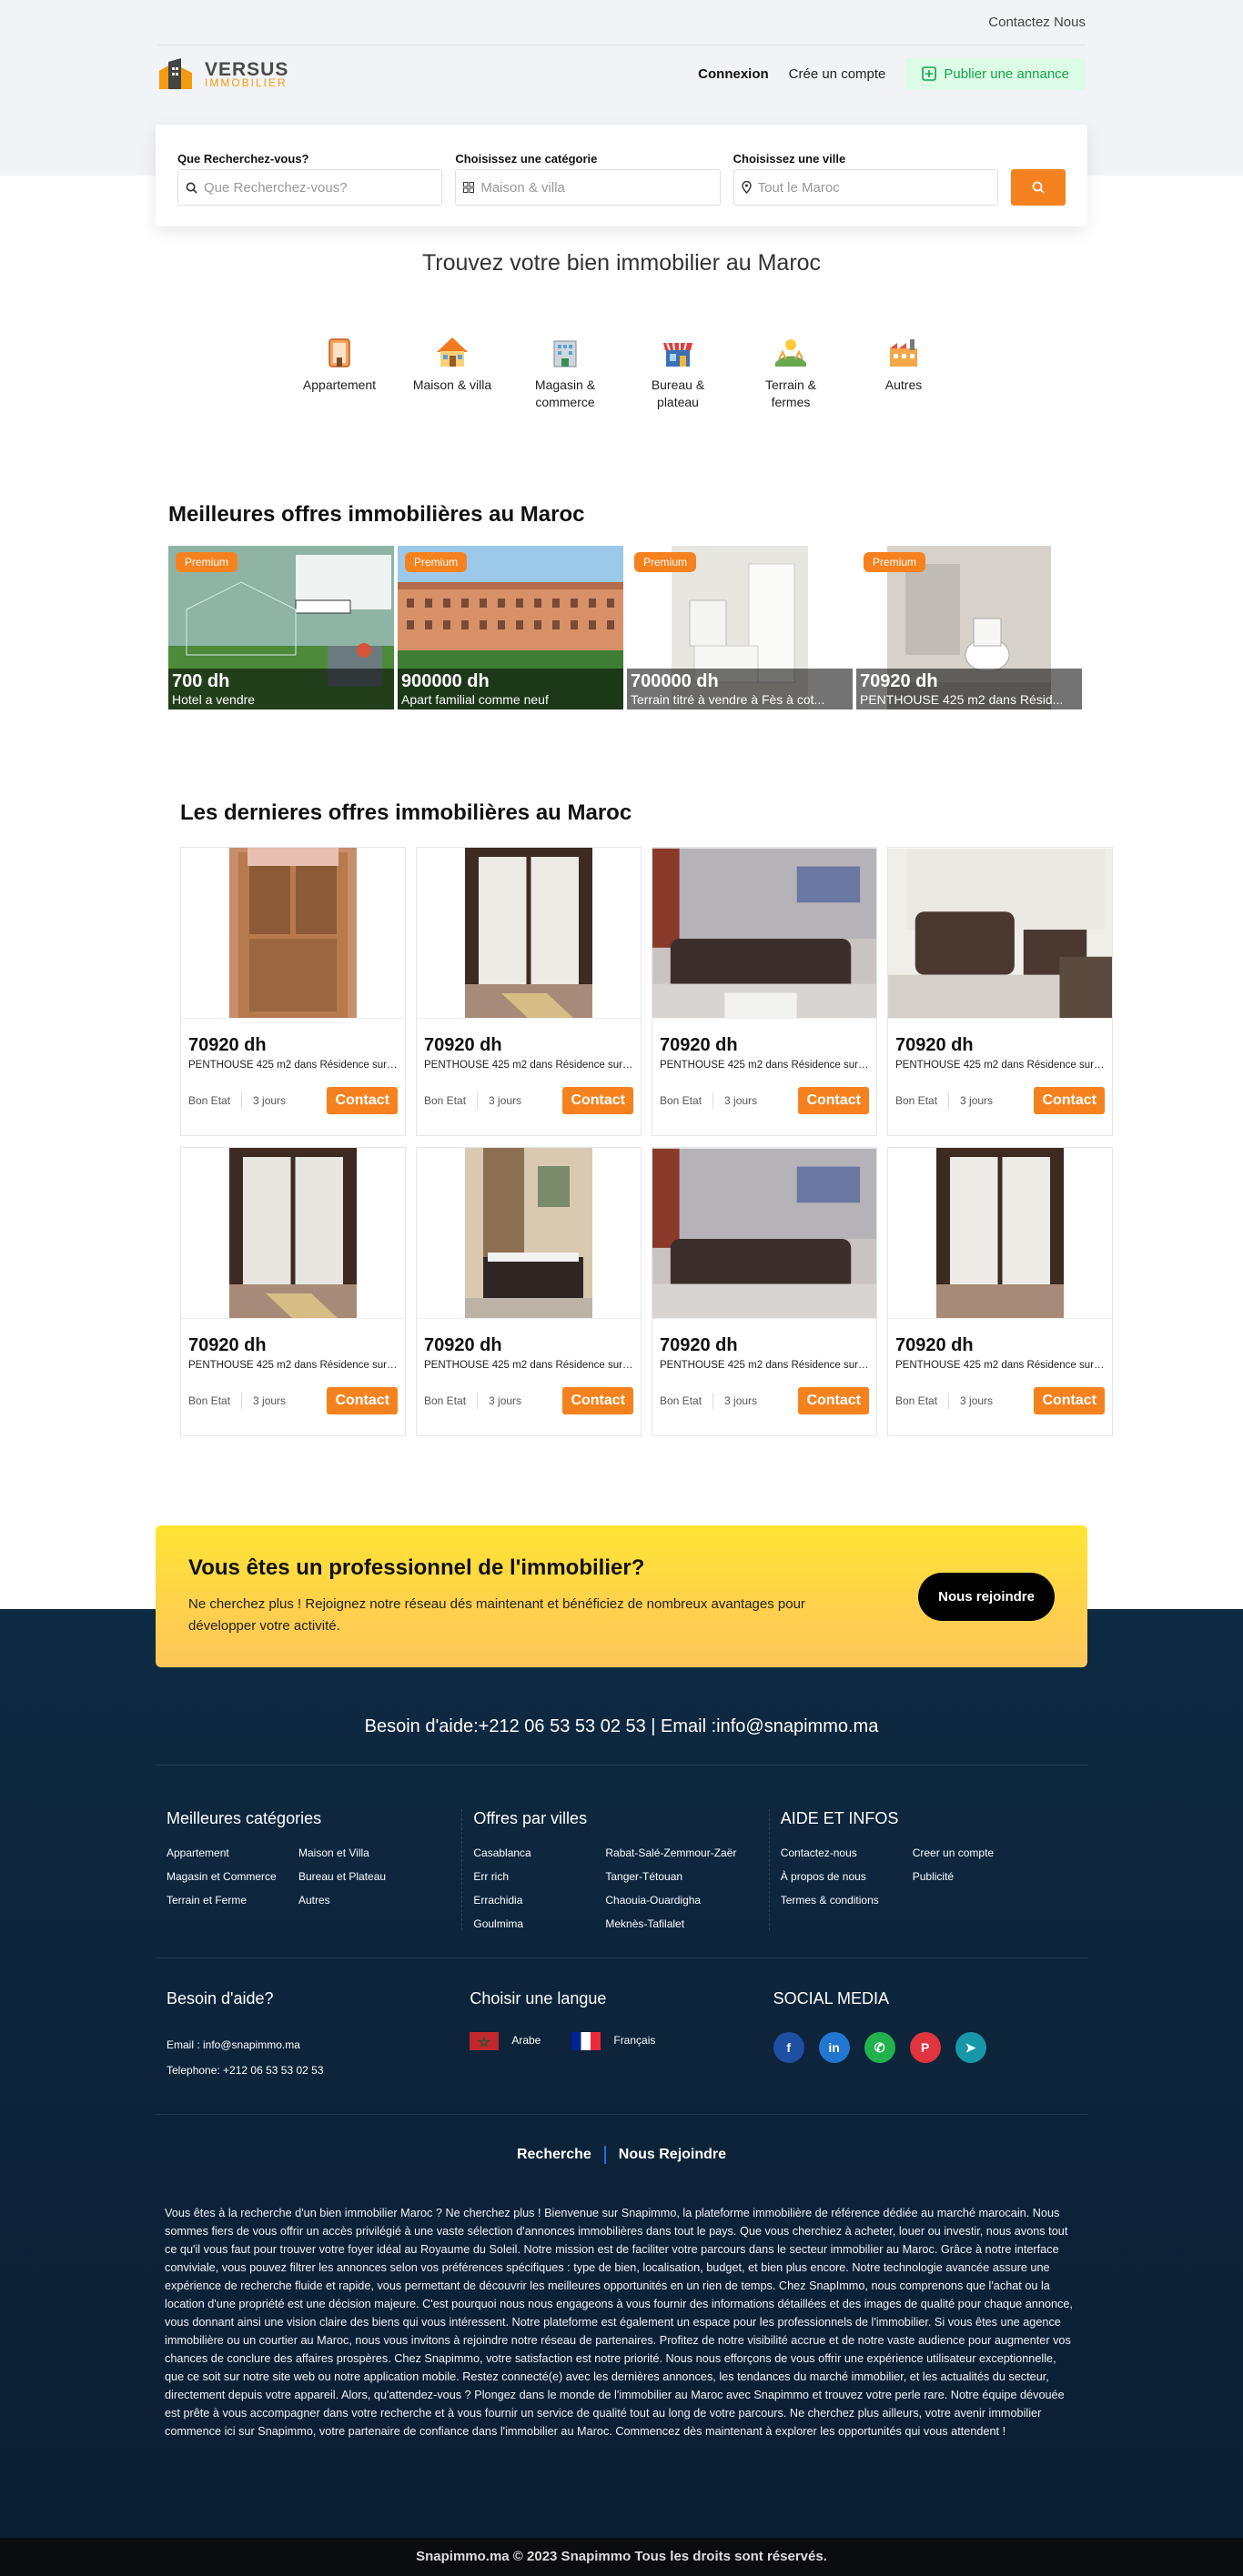 This screenshot has width=1243, height=2576. I want to click on footer-link: Rabat-Salé-Zemmour-Zaër, so click(678, 1852).